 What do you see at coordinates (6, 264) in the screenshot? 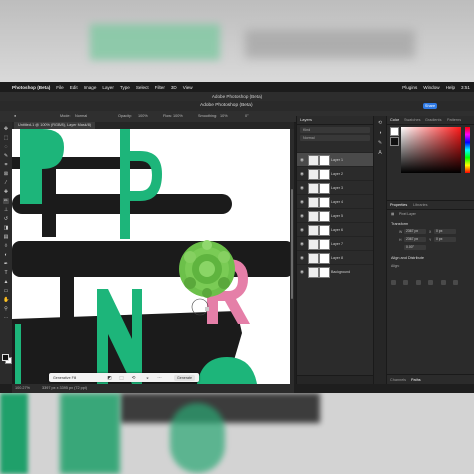
I see `pen-tool-icon: ✒` at bounding box center [6, 264].